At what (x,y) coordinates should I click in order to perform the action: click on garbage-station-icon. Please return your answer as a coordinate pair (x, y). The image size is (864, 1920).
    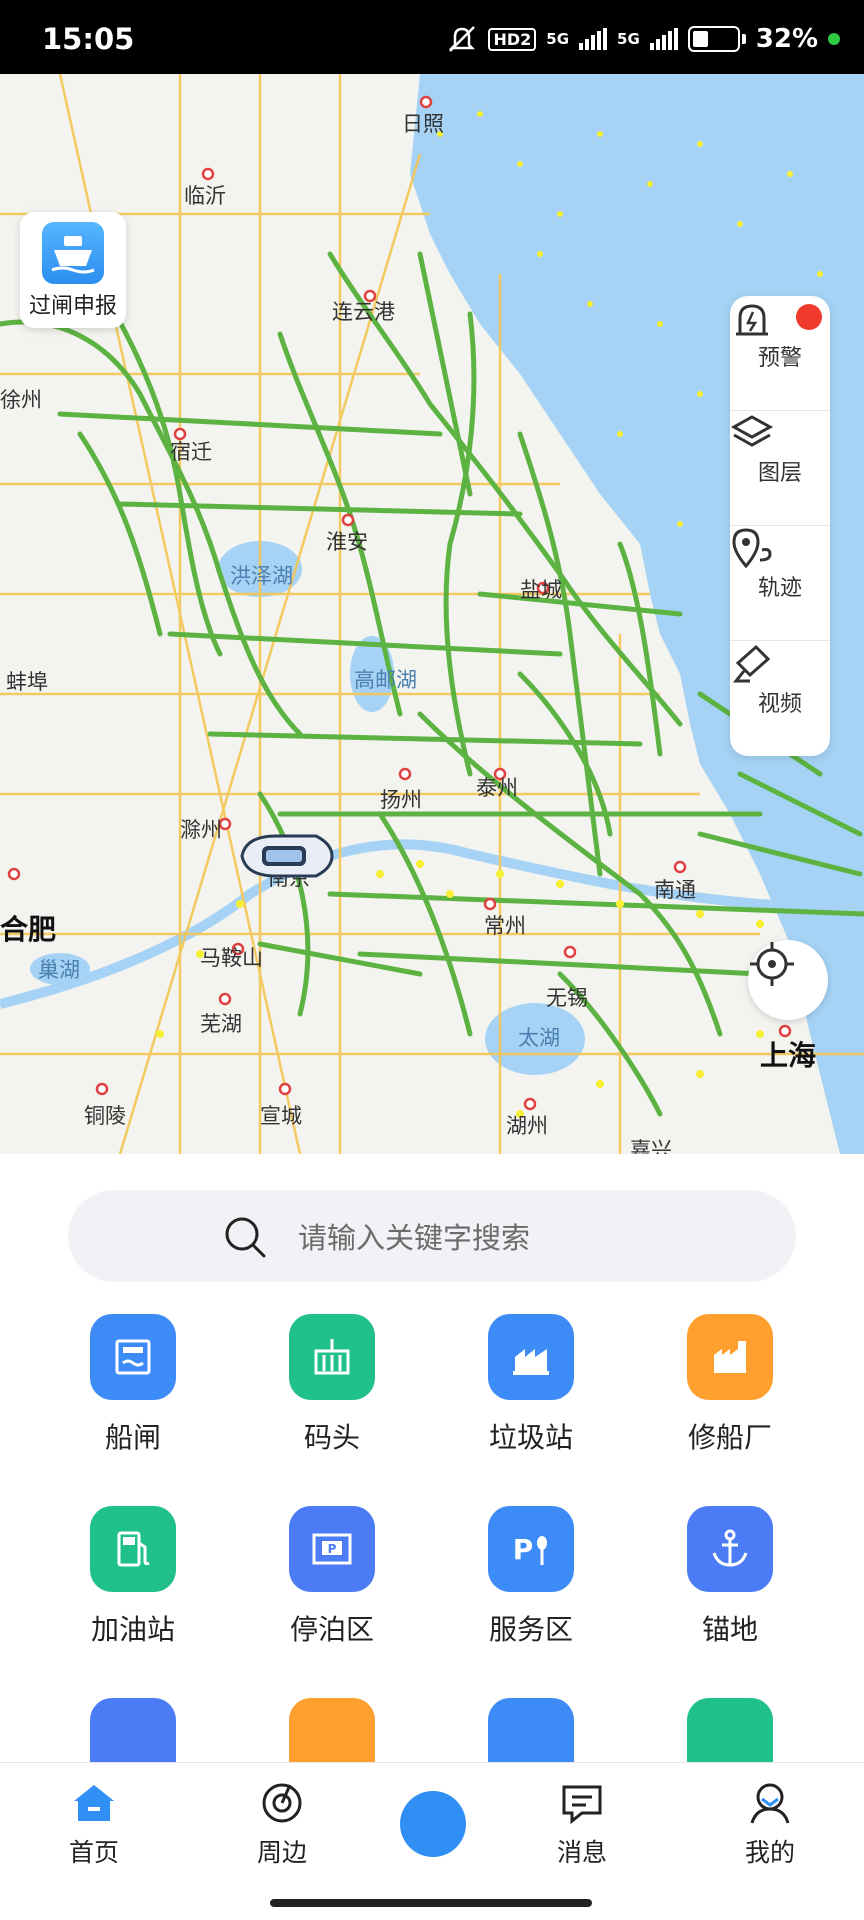
    Looking at the image, I should click on (531, 1357).